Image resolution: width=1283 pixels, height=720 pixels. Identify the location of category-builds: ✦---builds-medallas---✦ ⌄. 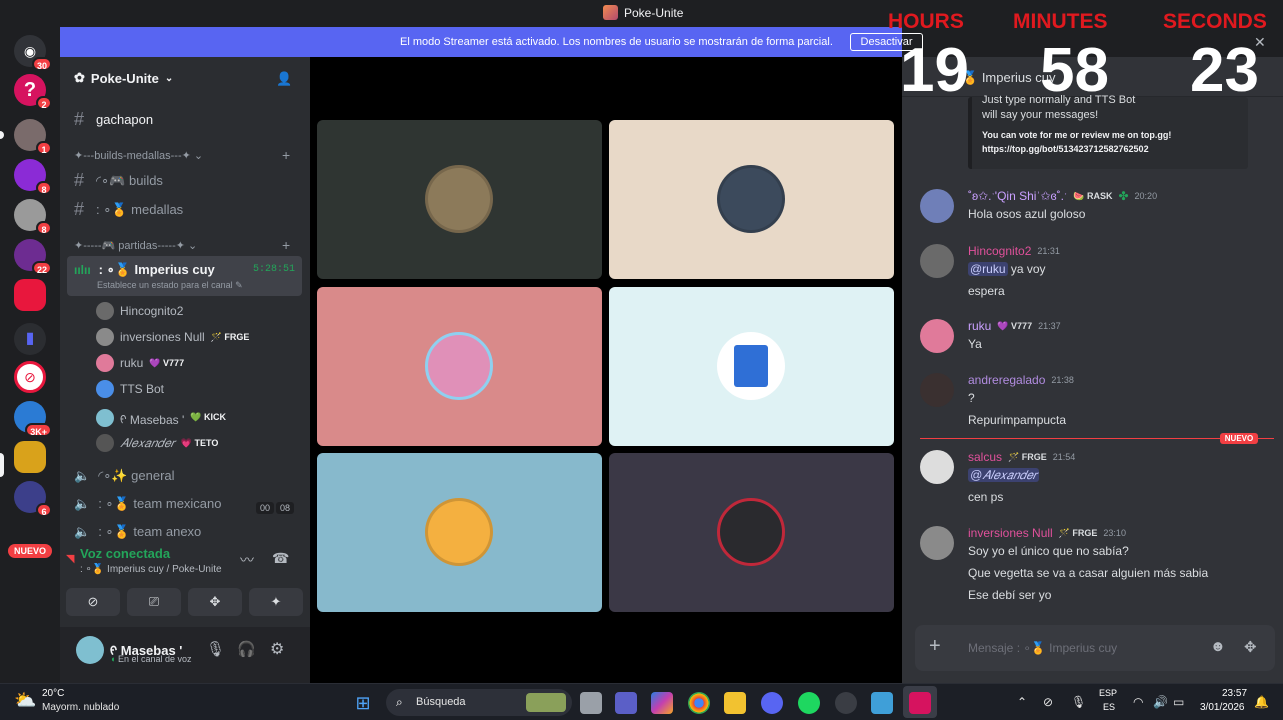
(138, 155).